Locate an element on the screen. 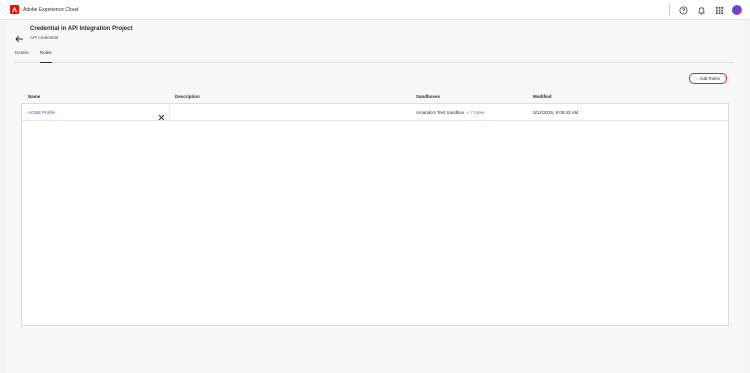 Image resolution: width=750 pixels, height=373 pixels. page-subtitle: API credential is located at coordinates (44, 37).